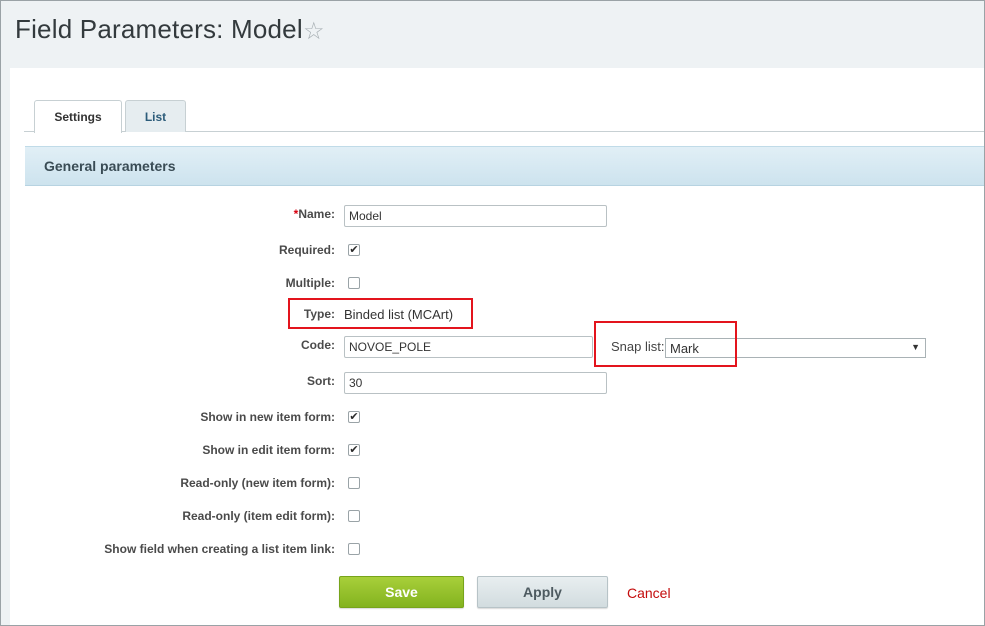  I want to click on required-label: Required:, so click(306, 250).